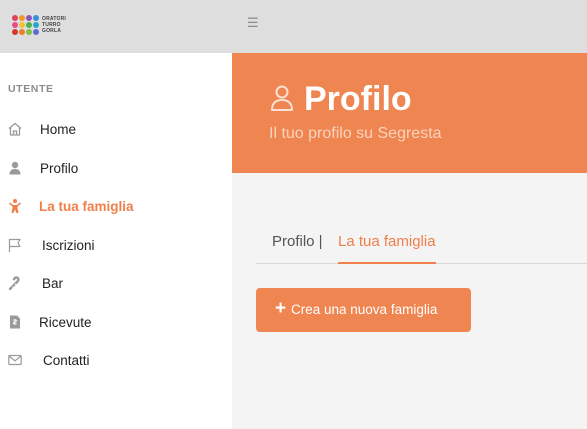  I want to click on envelope-icon, so click(15, 360).